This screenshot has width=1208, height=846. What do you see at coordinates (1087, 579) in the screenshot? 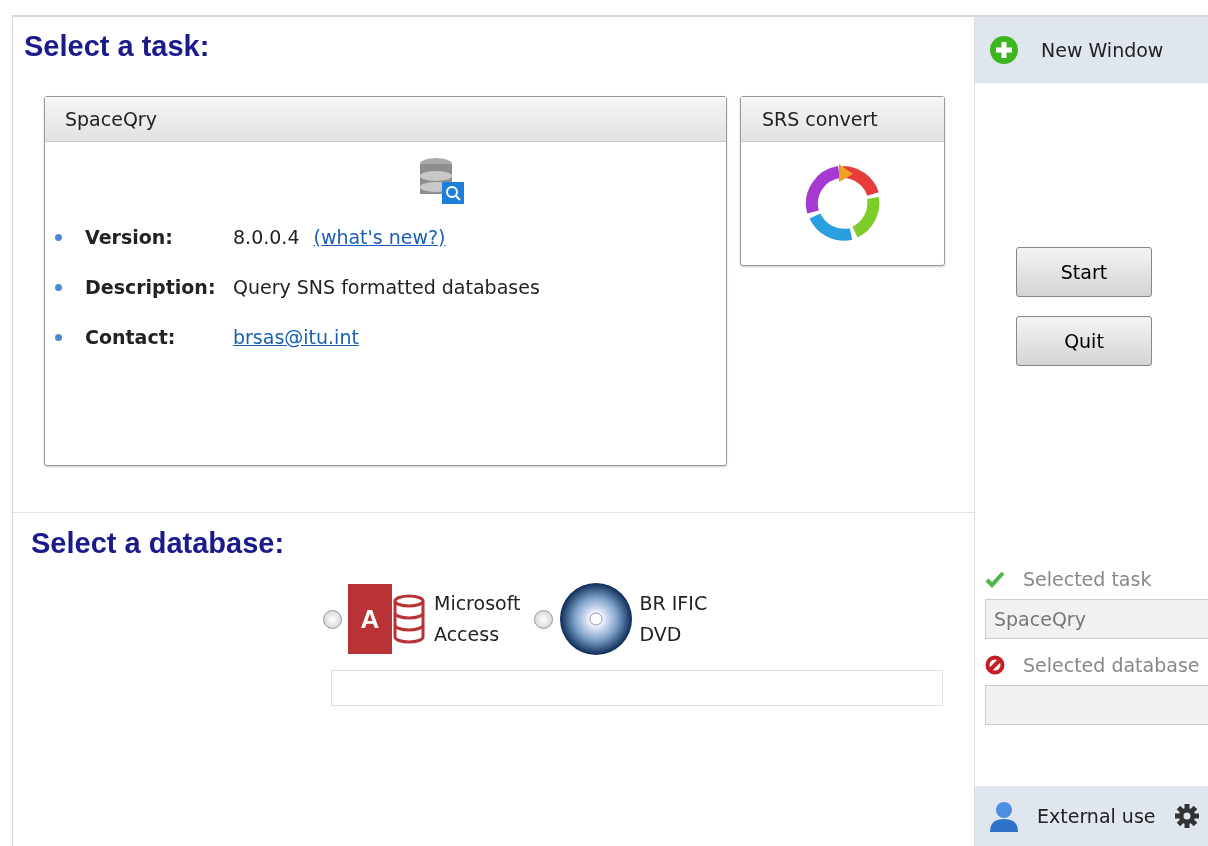
I see `status-label: Selected task` at bounding box center [1087, 579].